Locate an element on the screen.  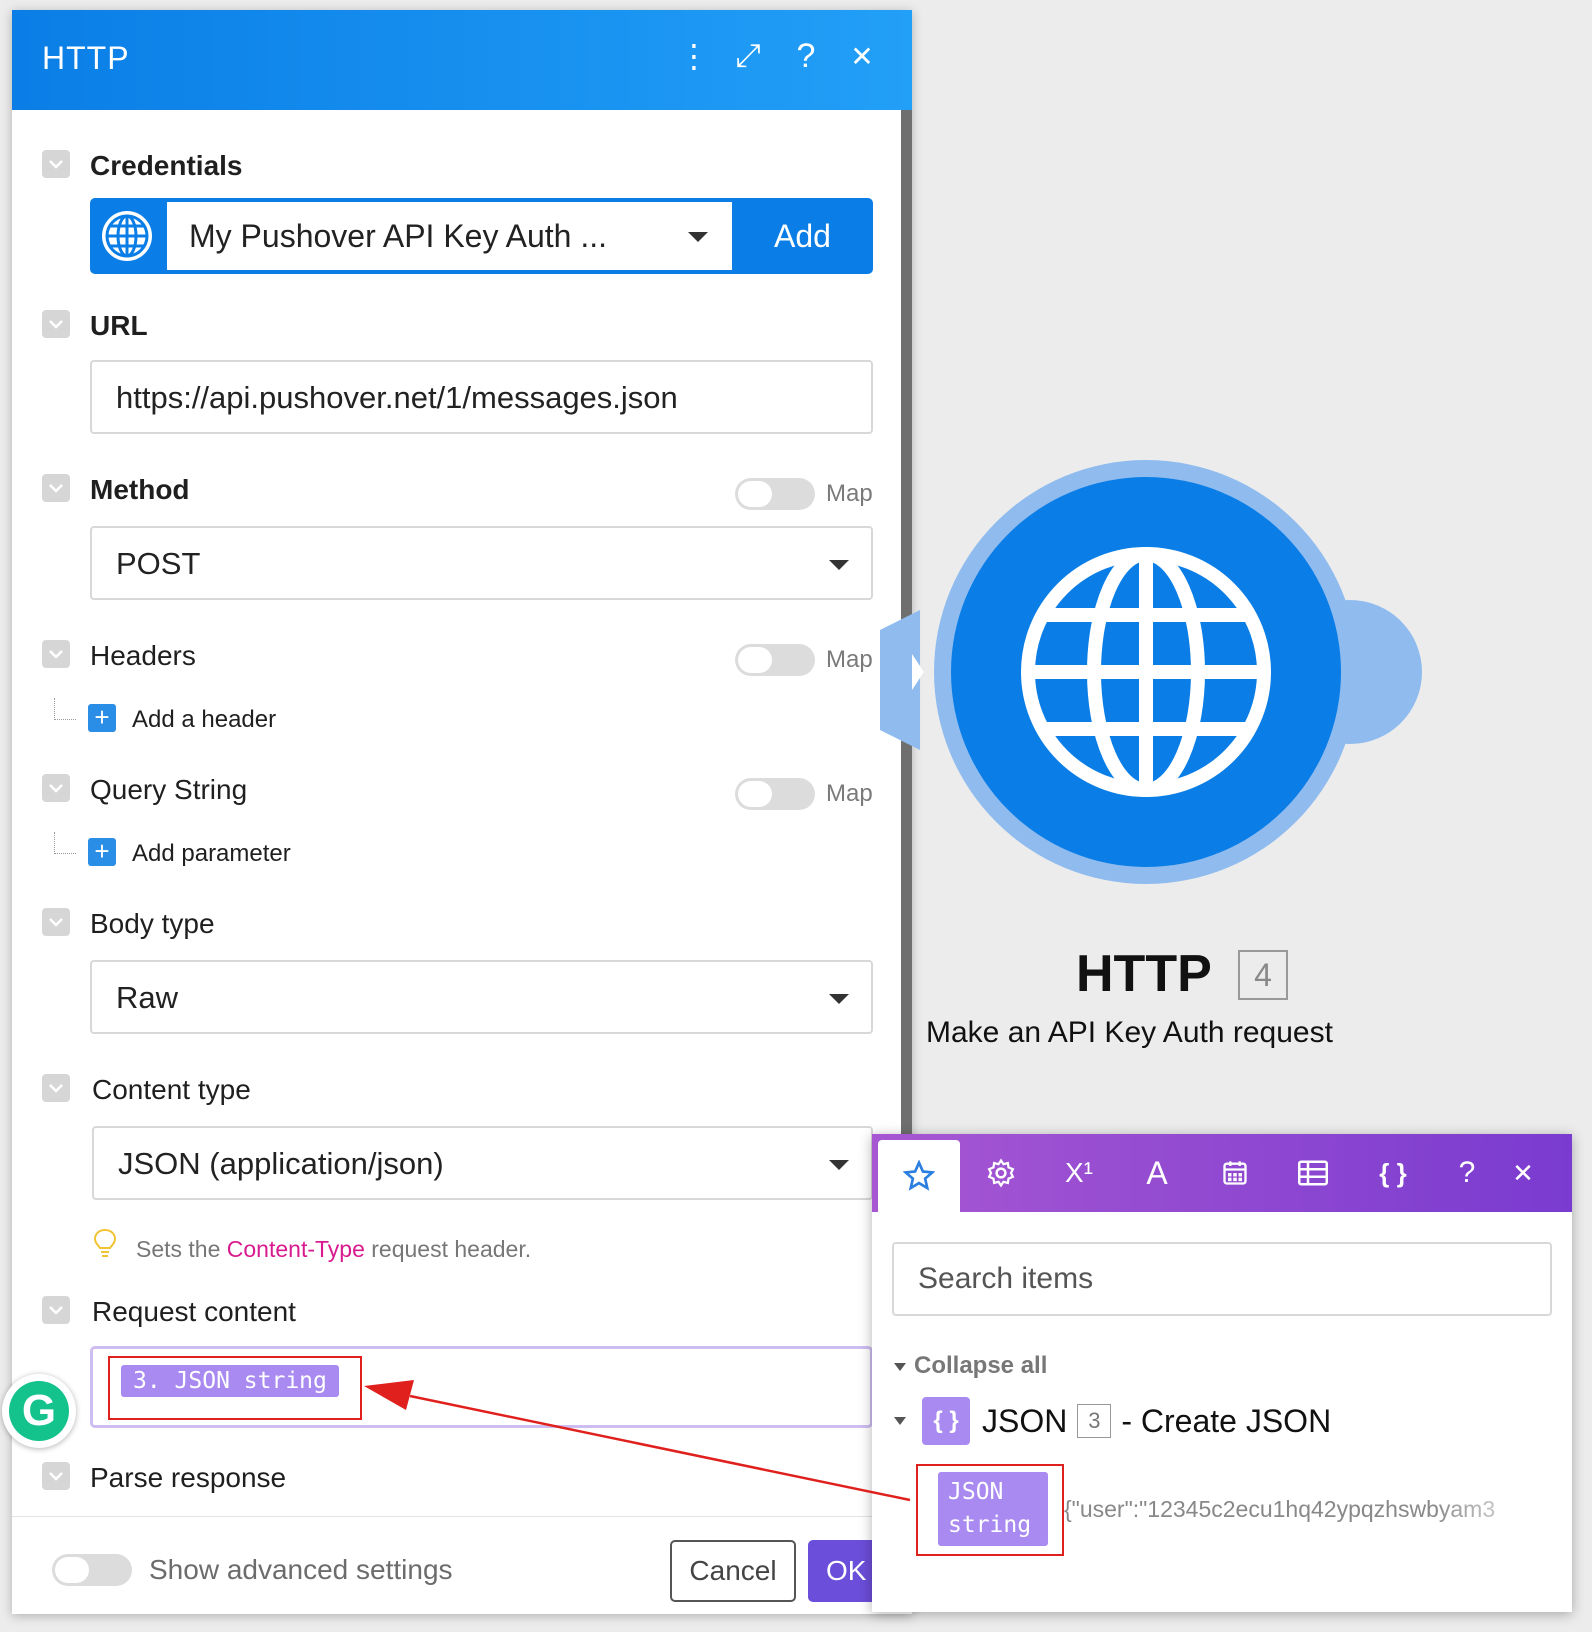
query-string-collapse-icon is located at coordinates (56, 788).